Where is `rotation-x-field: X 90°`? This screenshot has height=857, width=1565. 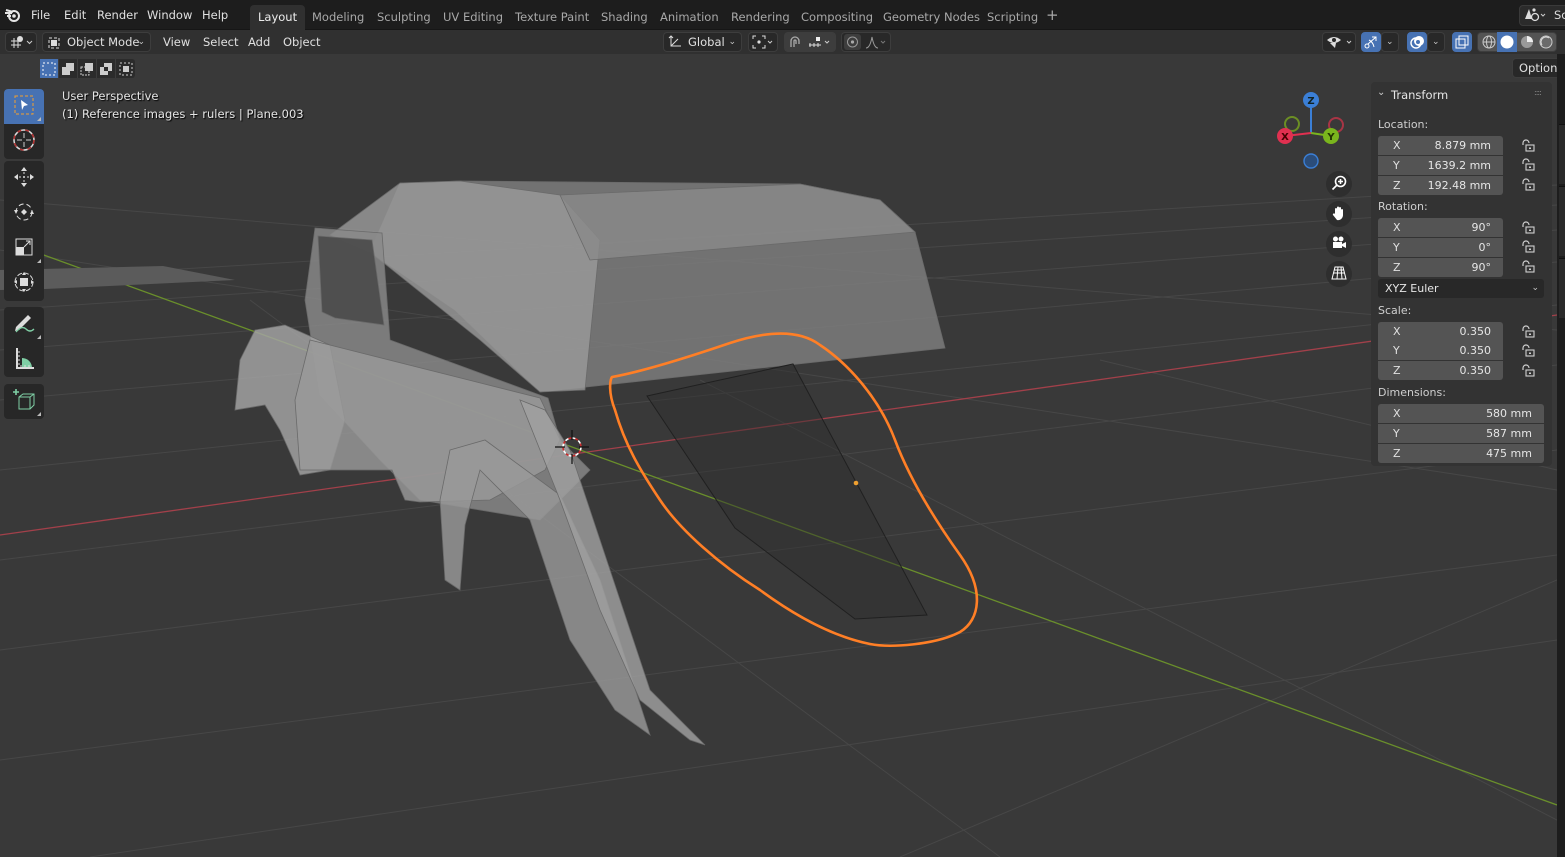 rotation-x-field: X 90° is located at coordinates (1440, 227).